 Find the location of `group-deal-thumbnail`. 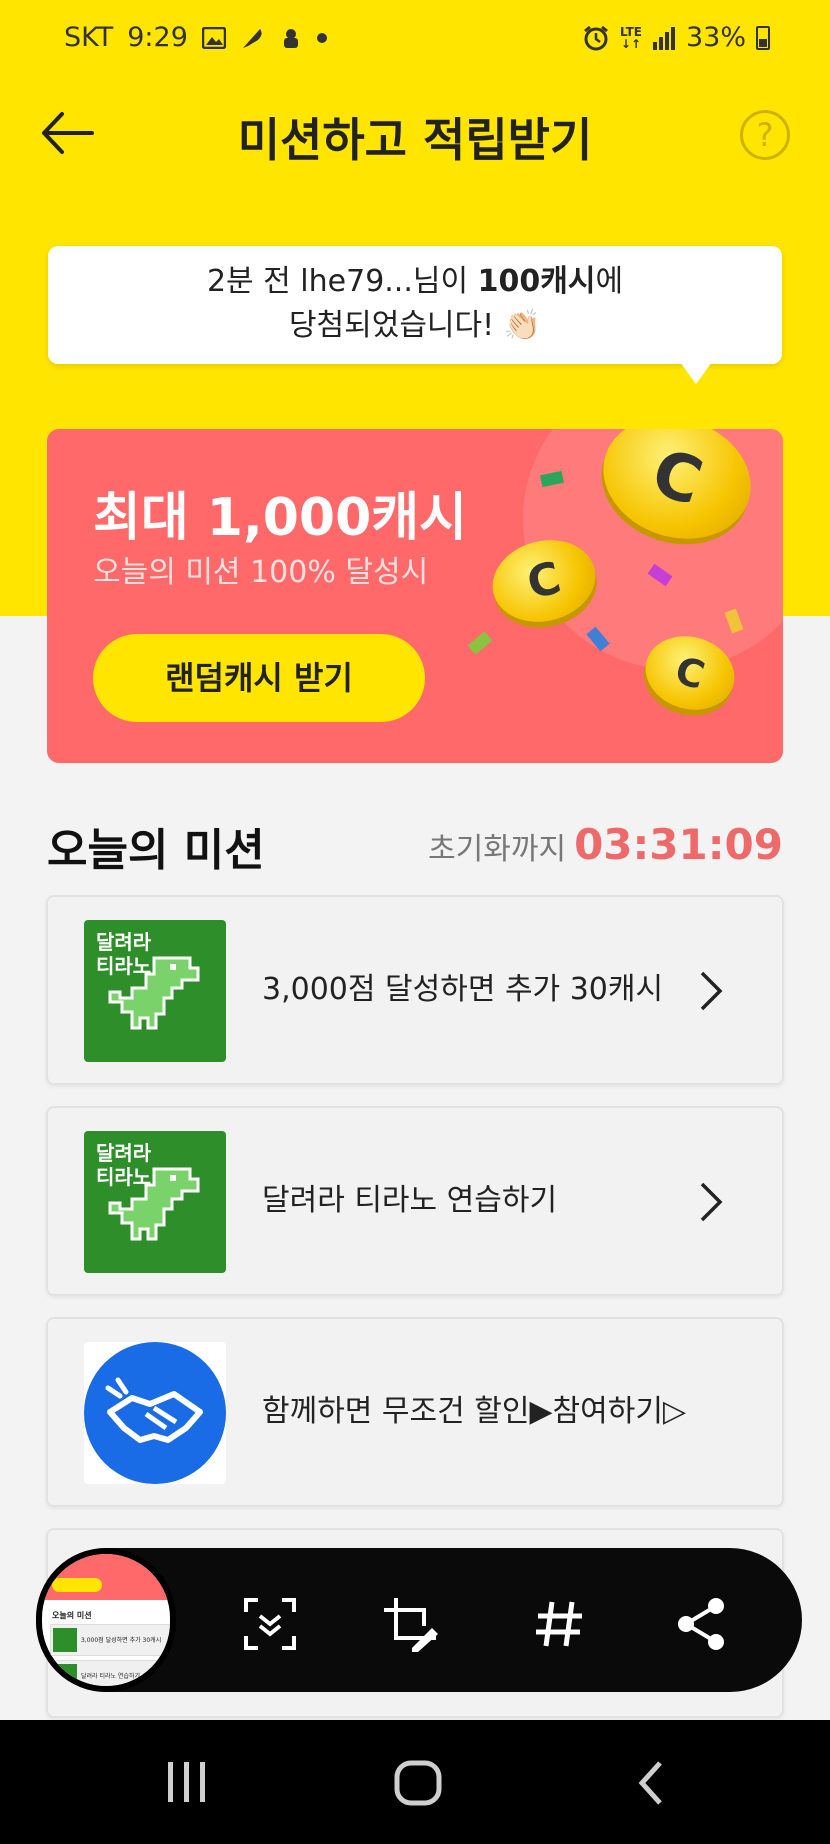

group-deal-thumbnail is located at coordinates (155, 1413).